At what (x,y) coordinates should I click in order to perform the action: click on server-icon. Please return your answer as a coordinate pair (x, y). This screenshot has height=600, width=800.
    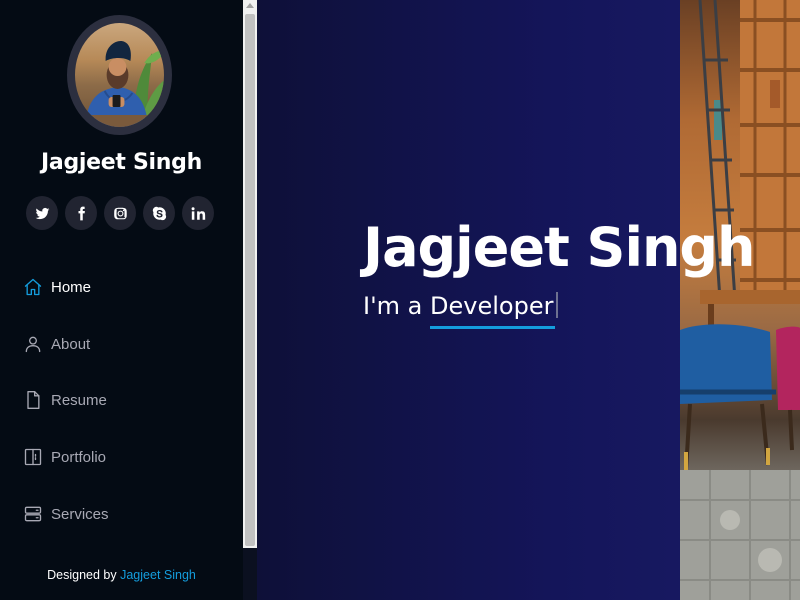
    Looking at the image, I should click on (33, 514).